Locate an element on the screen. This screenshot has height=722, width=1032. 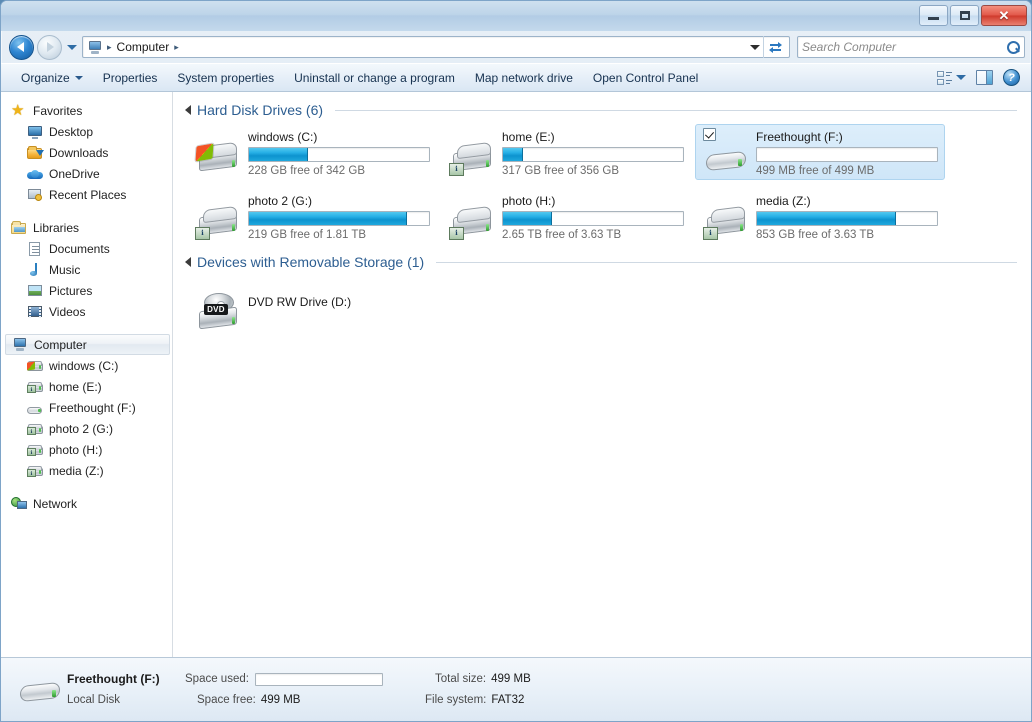
tile-grid-removable-storage: DVD DVD RW Drive (D:) is located at coordinates (607, 305).